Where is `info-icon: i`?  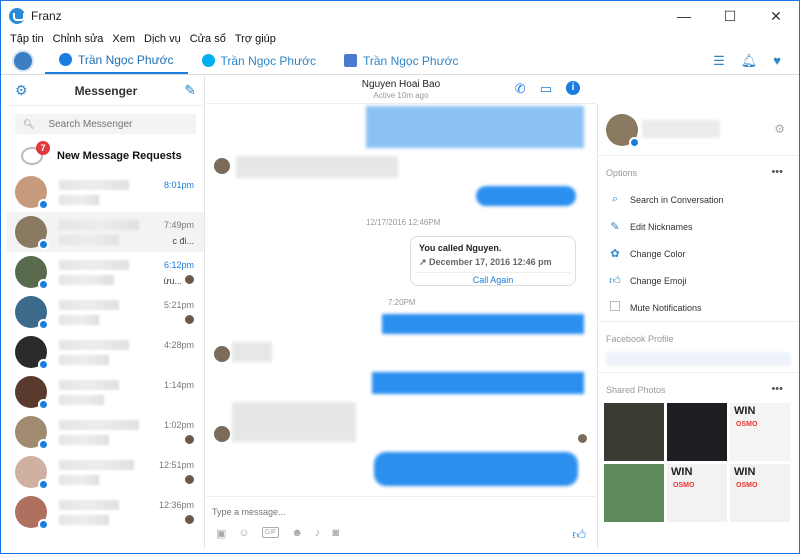
info-icon: i is located at coordinates (573, 88).